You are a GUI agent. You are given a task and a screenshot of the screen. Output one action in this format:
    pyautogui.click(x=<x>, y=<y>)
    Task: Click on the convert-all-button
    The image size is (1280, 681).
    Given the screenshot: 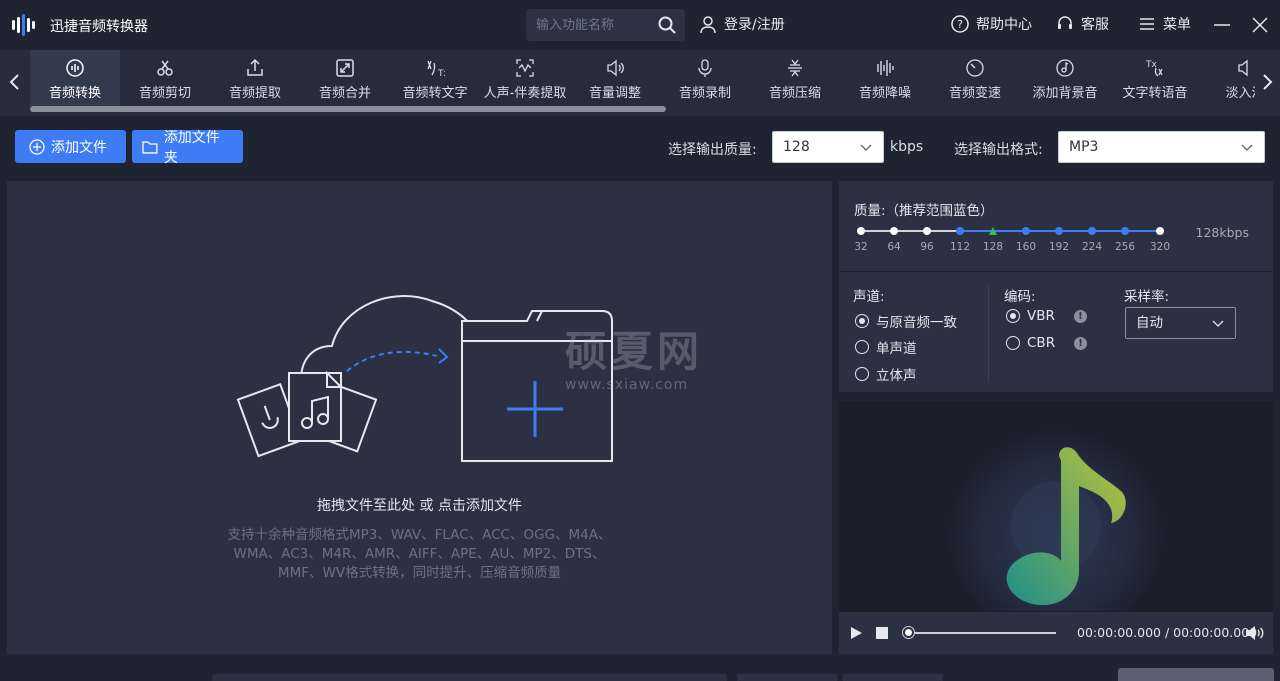 What is the action you would take?
    pyautogui.click(x=1196, y=674)
    